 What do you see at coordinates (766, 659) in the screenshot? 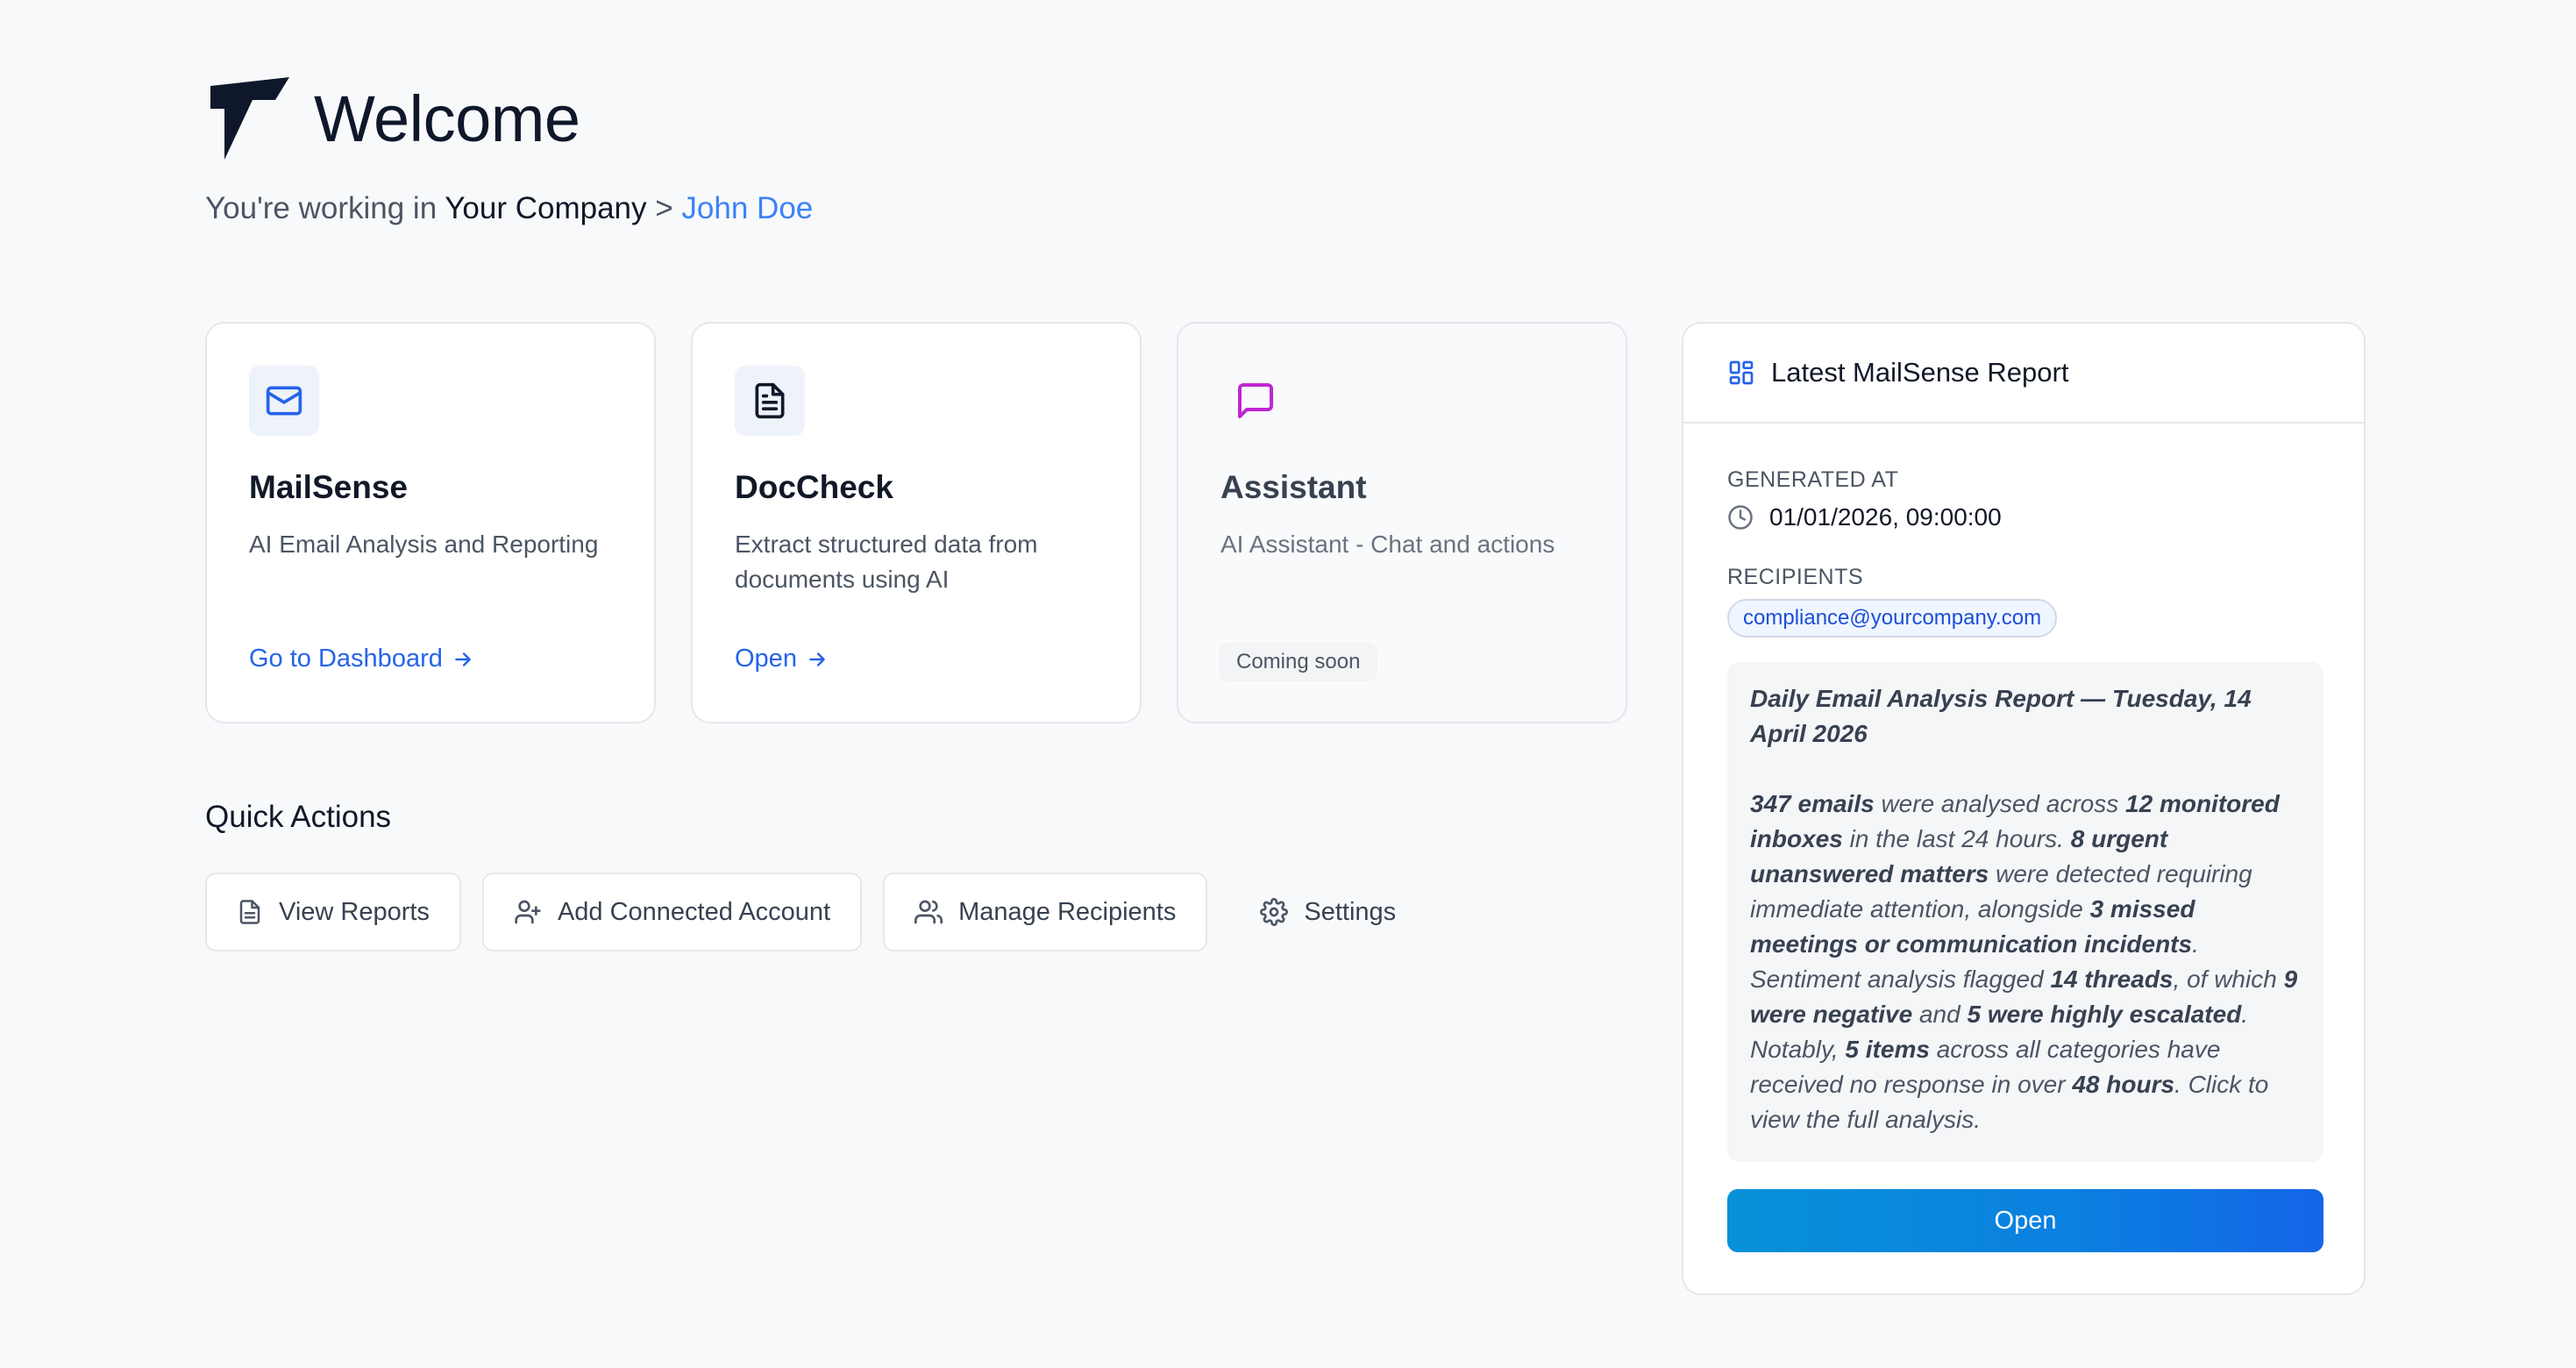
I see `link-label: Open` at bounding box center [766, 659].